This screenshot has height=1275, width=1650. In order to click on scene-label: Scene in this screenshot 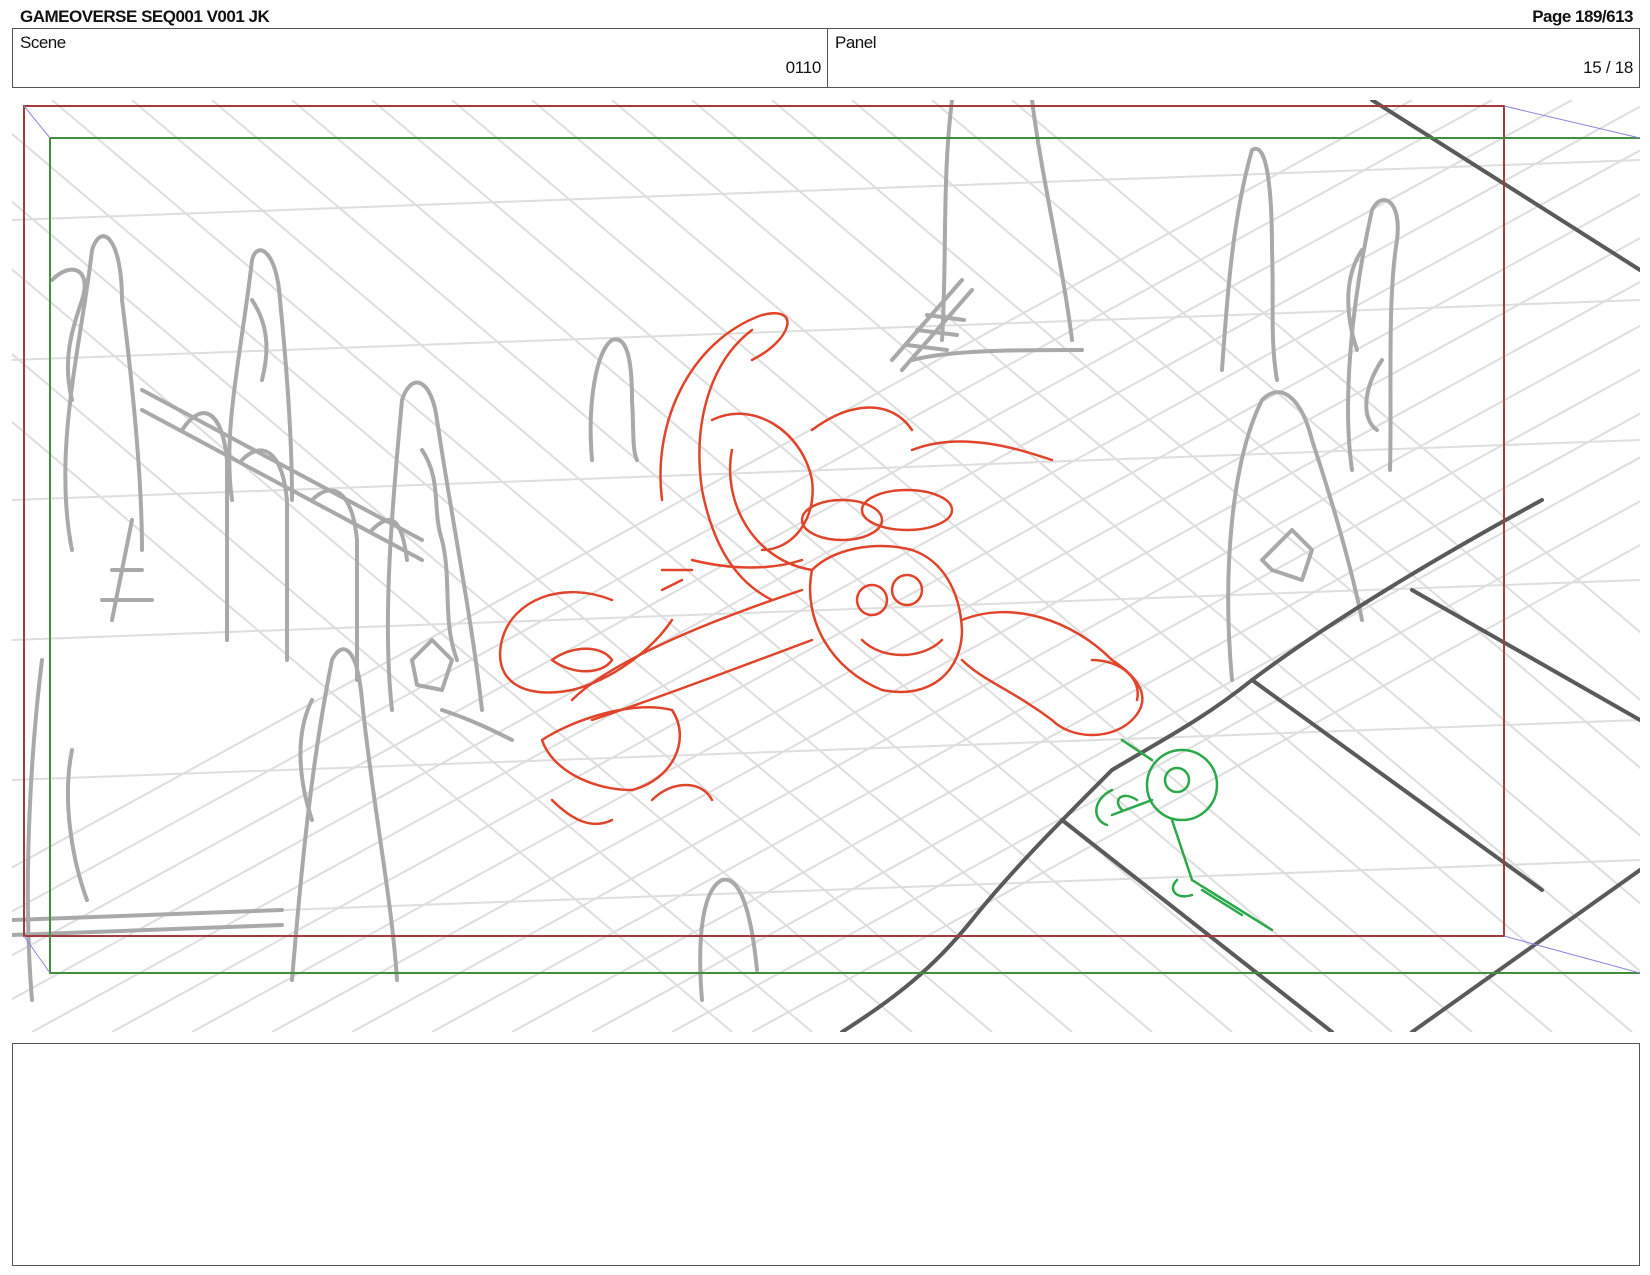, I will do `click(43, 42)`.